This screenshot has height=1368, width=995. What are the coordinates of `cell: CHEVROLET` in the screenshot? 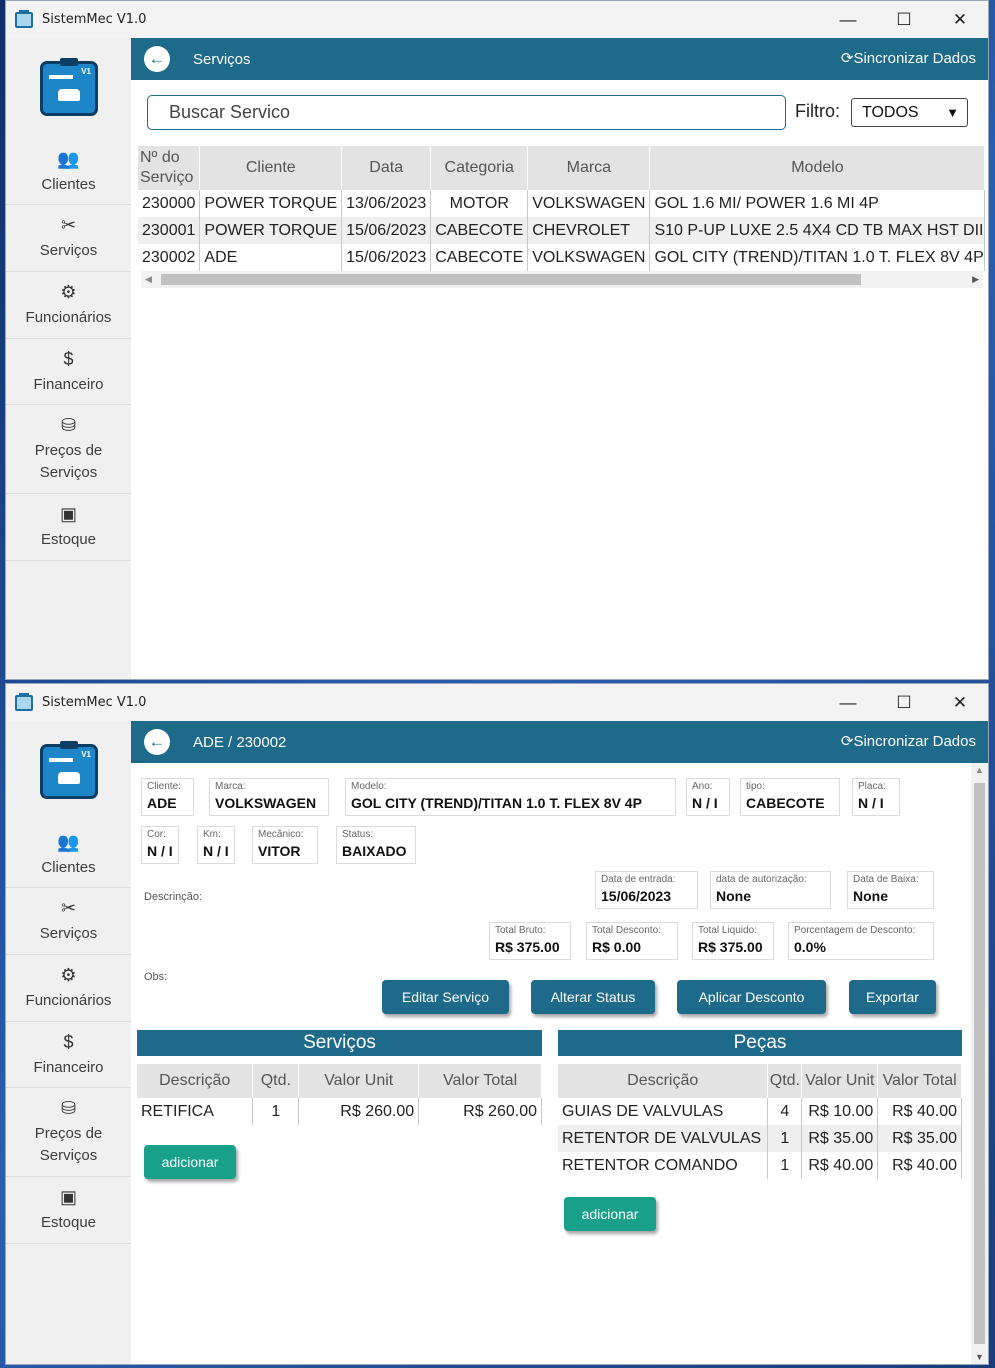 It's located at (589, 230).